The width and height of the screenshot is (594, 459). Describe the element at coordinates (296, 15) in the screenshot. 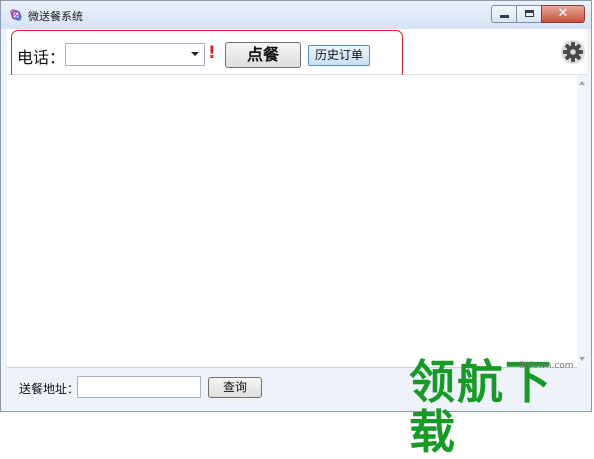

I see `title-bar: 微送餐系统 ✕` at that location.